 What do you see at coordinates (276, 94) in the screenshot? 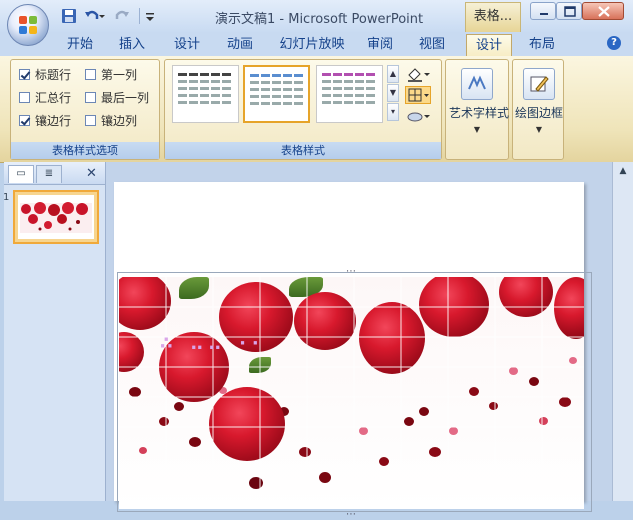
I see `table-style-swatch-selected` at bounding box center [276, 94].